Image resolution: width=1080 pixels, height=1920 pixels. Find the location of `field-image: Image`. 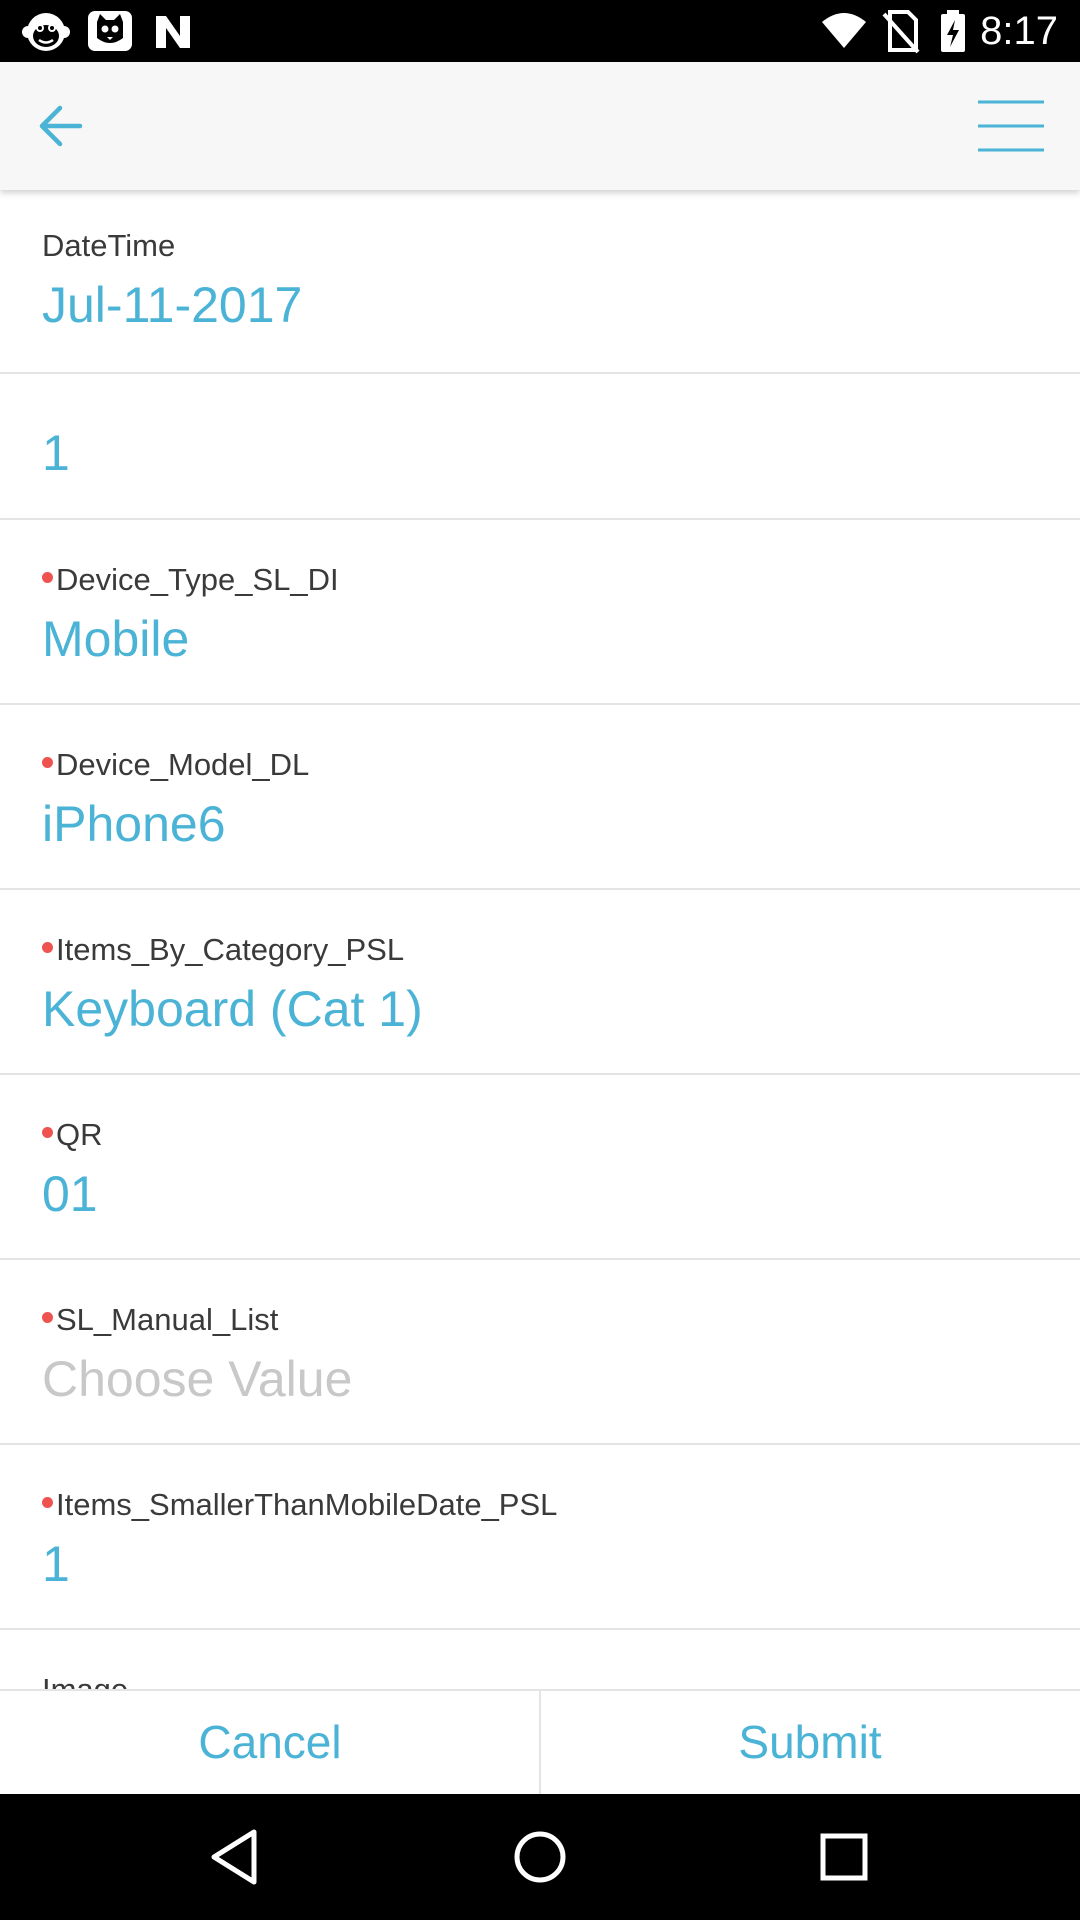

field-image: Image is located at coordinates (540, 1660).